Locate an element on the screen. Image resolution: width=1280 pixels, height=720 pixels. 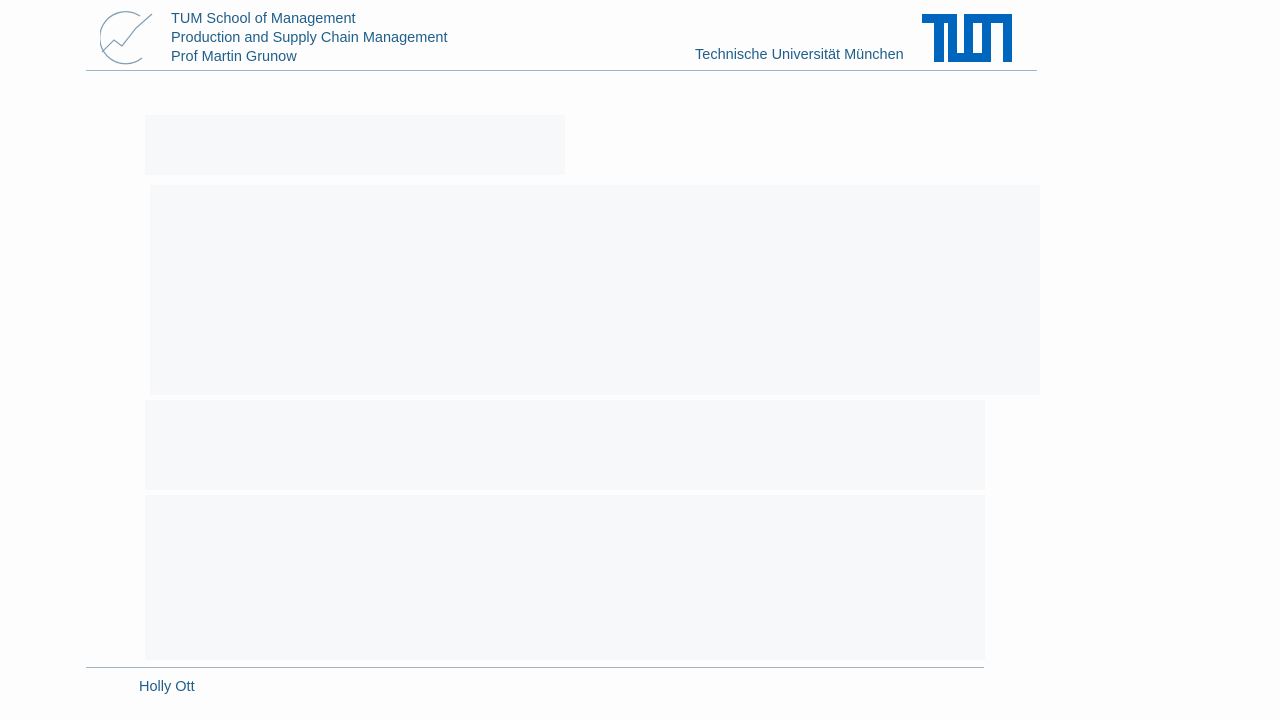
professor-name: Prof Martin Grunow is located at coordinates (234, 57).